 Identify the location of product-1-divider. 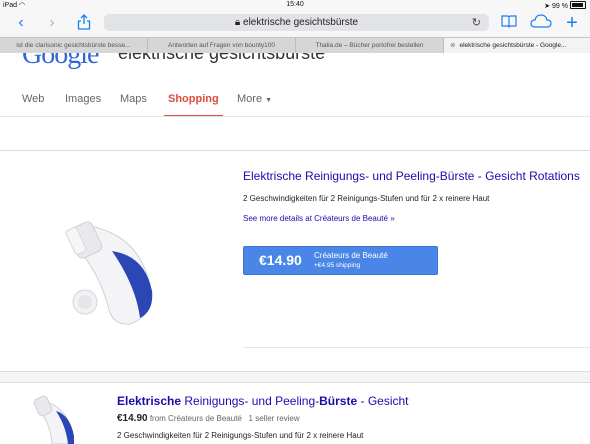
(416, 347).